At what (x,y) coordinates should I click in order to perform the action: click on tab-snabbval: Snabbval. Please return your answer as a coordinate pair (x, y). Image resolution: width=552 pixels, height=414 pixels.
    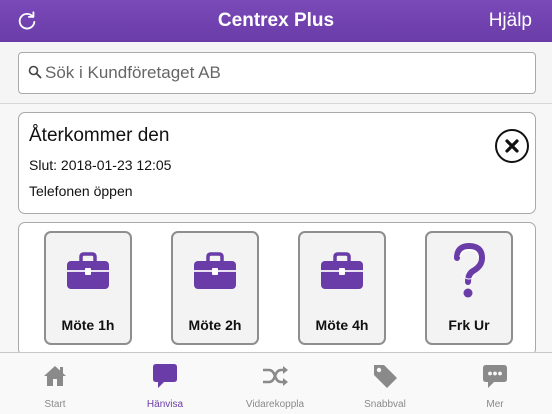
    Looking at the image, I should click on (385, 383).